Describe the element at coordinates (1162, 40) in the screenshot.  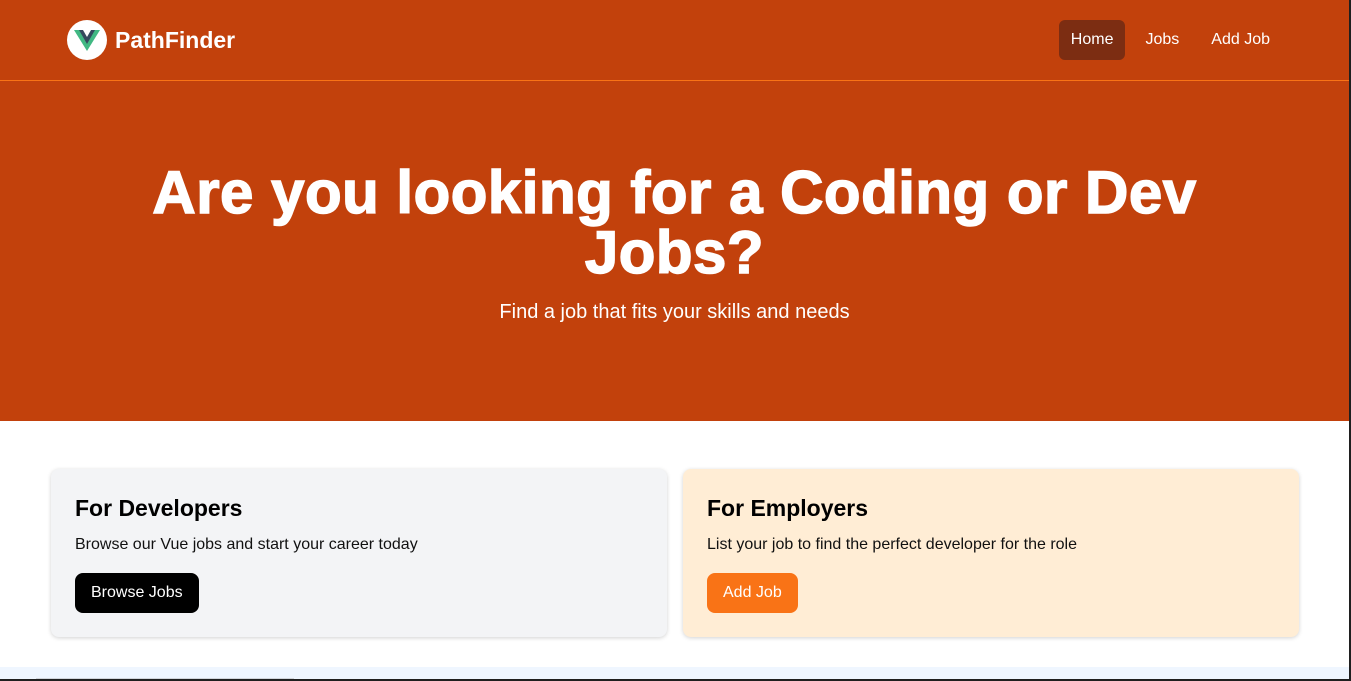
I see `nav-jobs: Jobs` at that location.